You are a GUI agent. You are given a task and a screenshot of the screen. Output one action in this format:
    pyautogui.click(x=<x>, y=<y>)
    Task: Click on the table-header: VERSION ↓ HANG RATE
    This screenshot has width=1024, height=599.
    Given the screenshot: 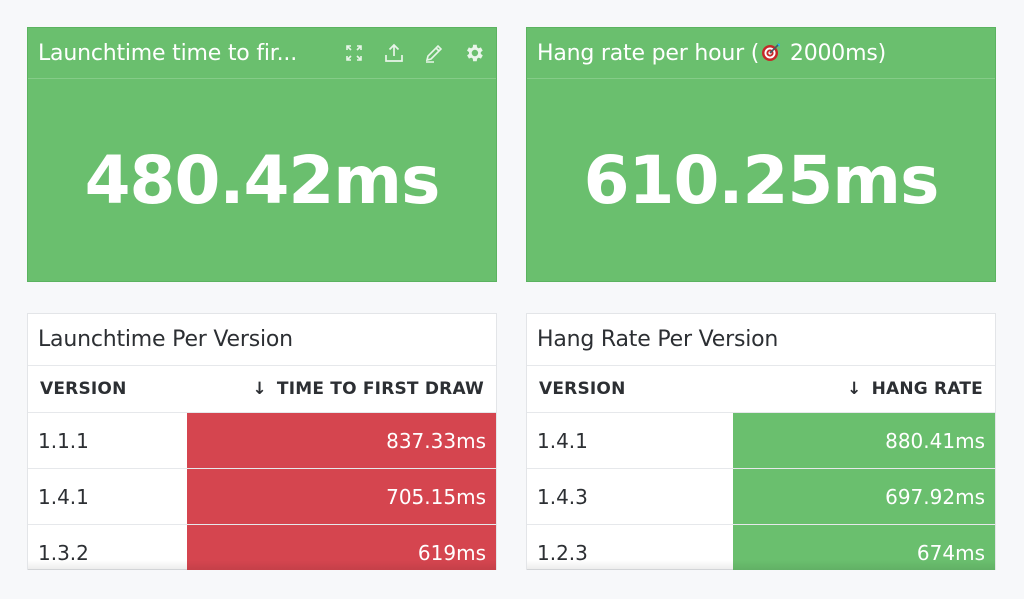 What is the action you would take?
    pyautogui.click(x=761, y=389)
    